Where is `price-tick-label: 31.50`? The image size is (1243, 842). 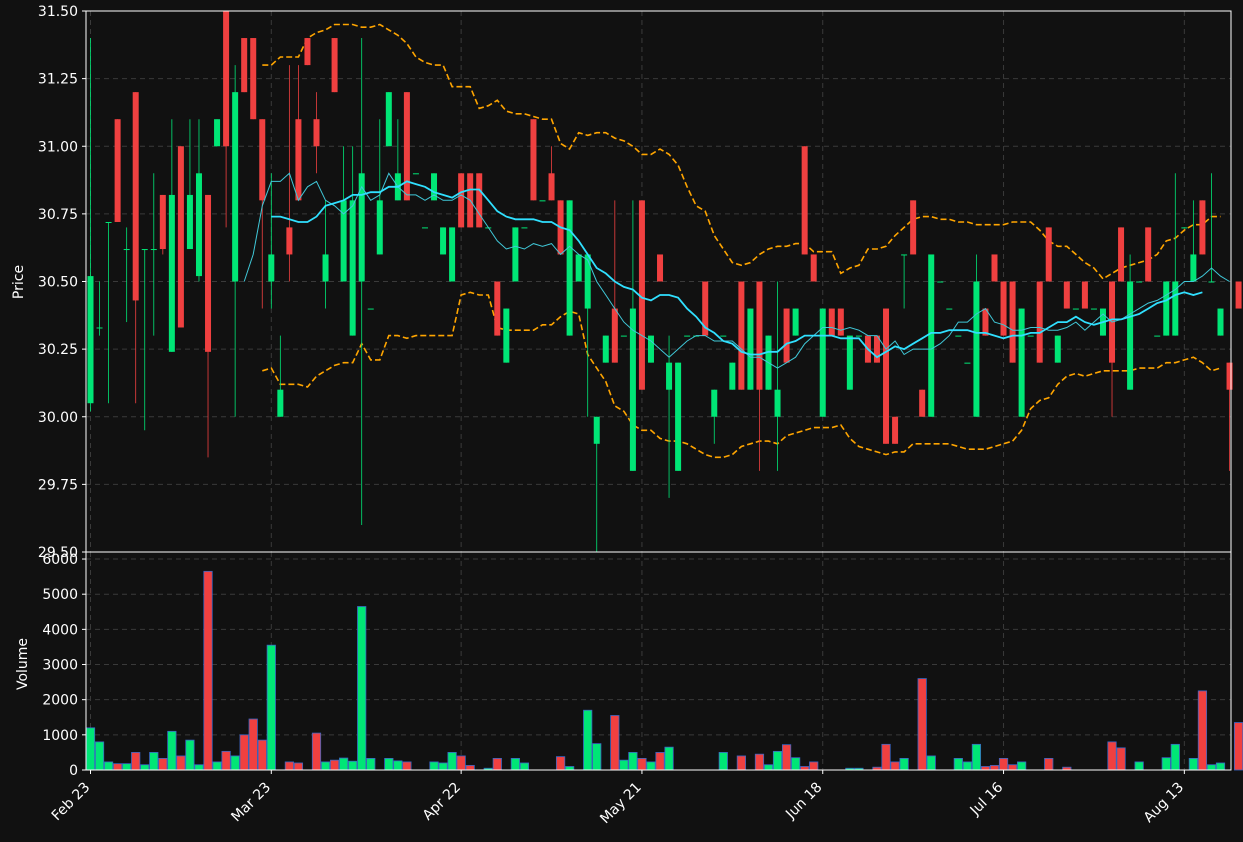
price-tick-label: 31.50 is located at coordinates (58, 12).